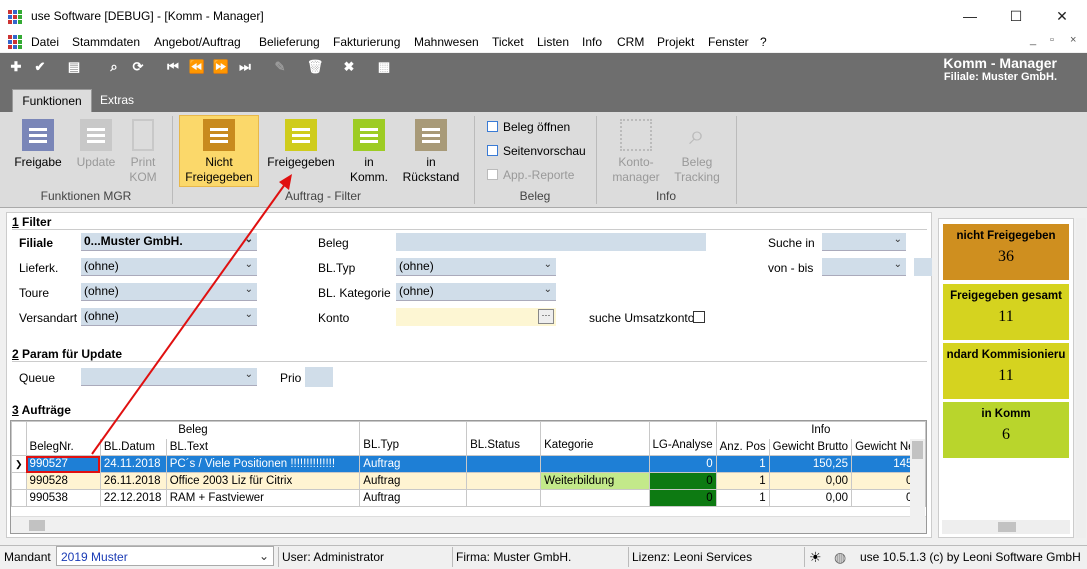 The width and height of the screenshot is (1087, 569). Describe the element at coordinates (333, 557) in the screenshot. I see `user-status: User: Administrator` at that location.